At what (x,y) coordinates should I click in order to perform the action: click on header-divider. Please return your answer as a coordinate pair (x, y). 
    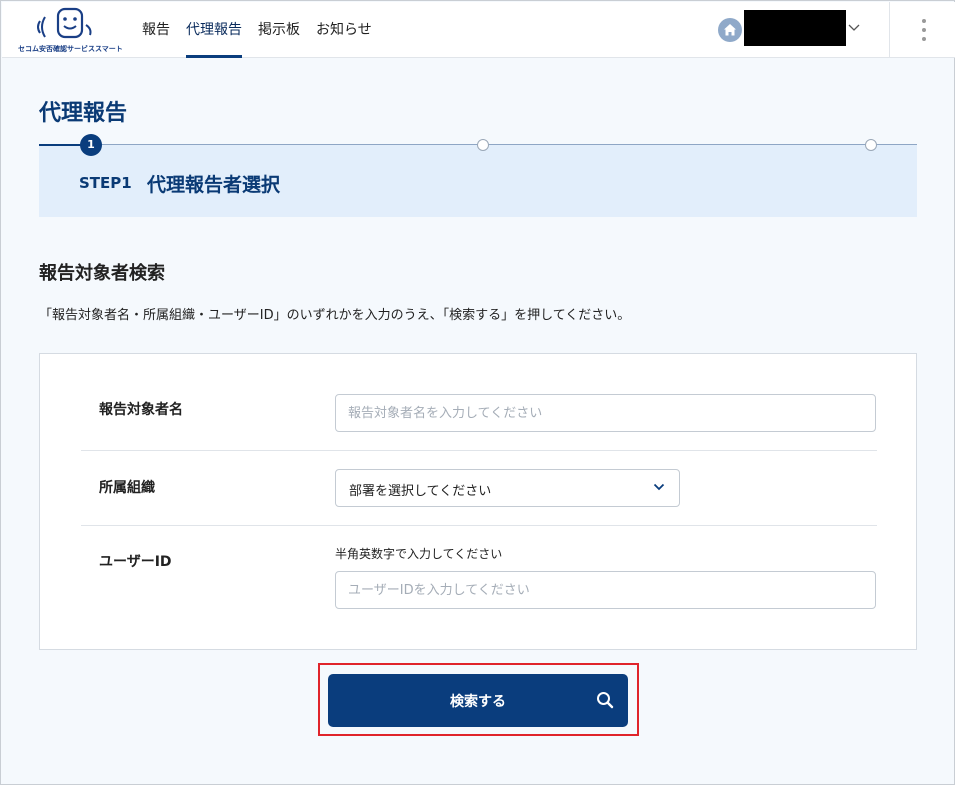
    Looking at the image, I should click on (889, 30).